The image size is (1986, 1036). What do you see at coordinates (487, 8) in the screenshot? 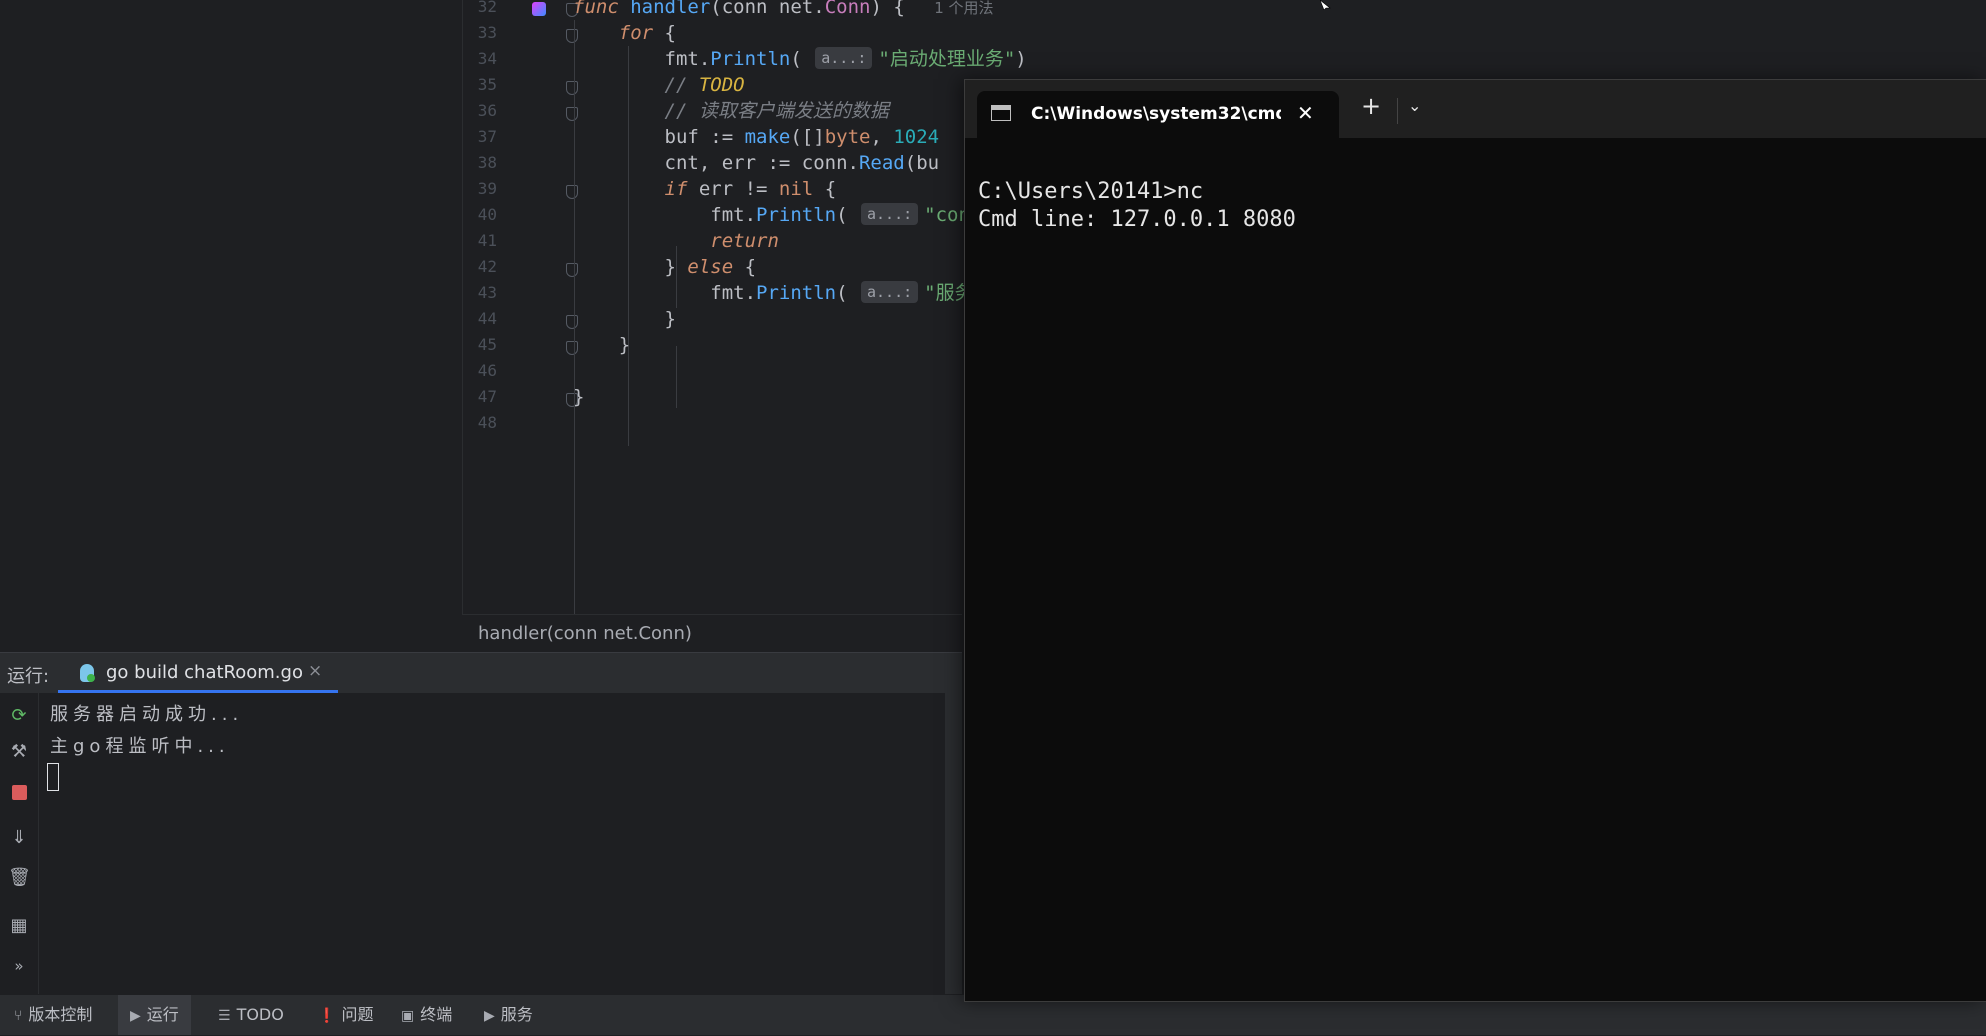
I see `line-number: 32` at bounding box center [487, 8].